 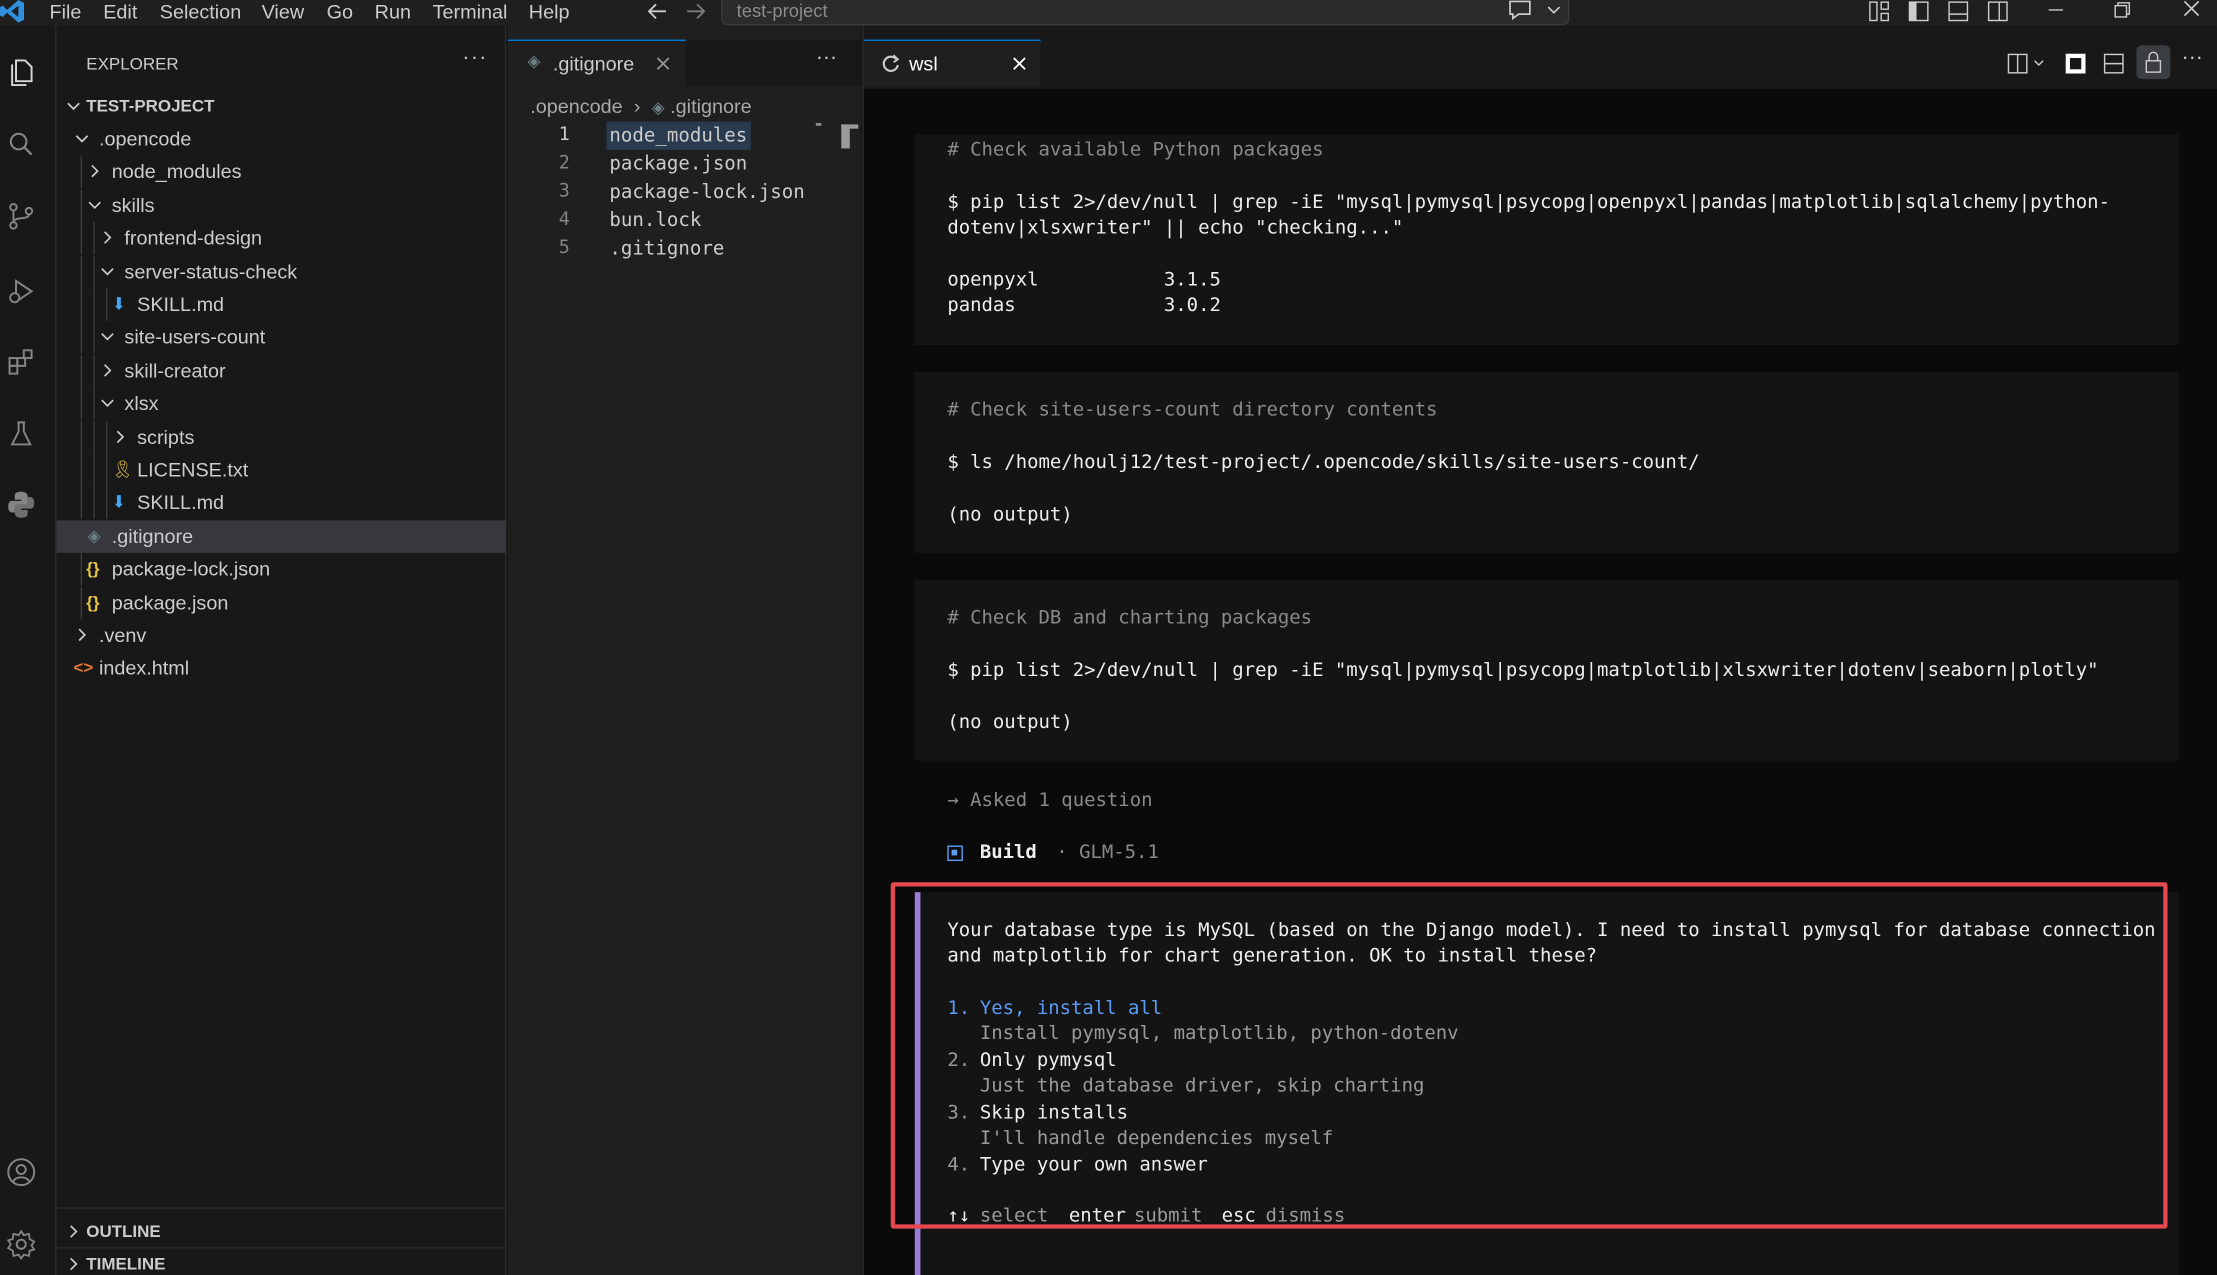 What do you see at coordinates (21, 1172) in the screenshot?
I see `account-icon` at bounding box center [21, 1172].